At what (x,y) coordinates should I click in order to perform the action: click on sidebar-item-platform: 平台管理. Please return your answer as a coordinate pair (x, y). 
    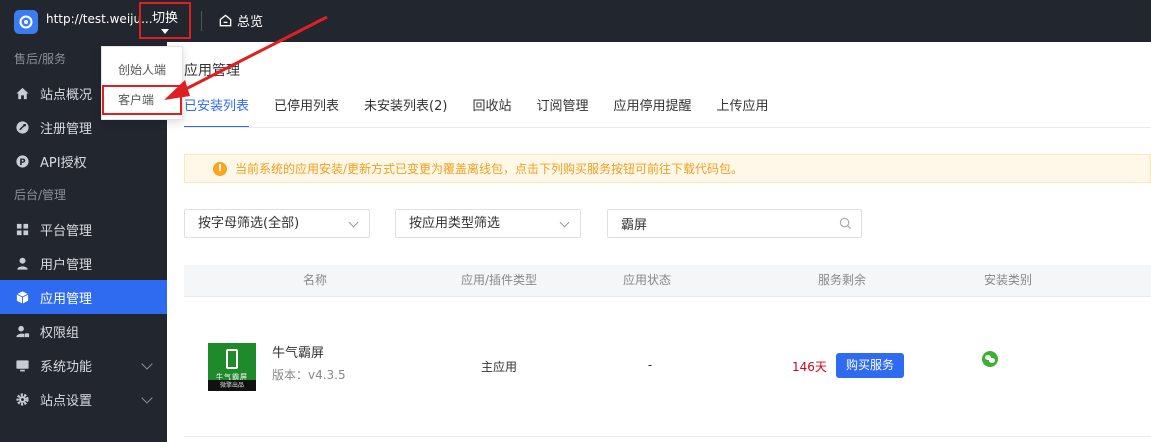
    Looking at the image, I should click on (83, 229).